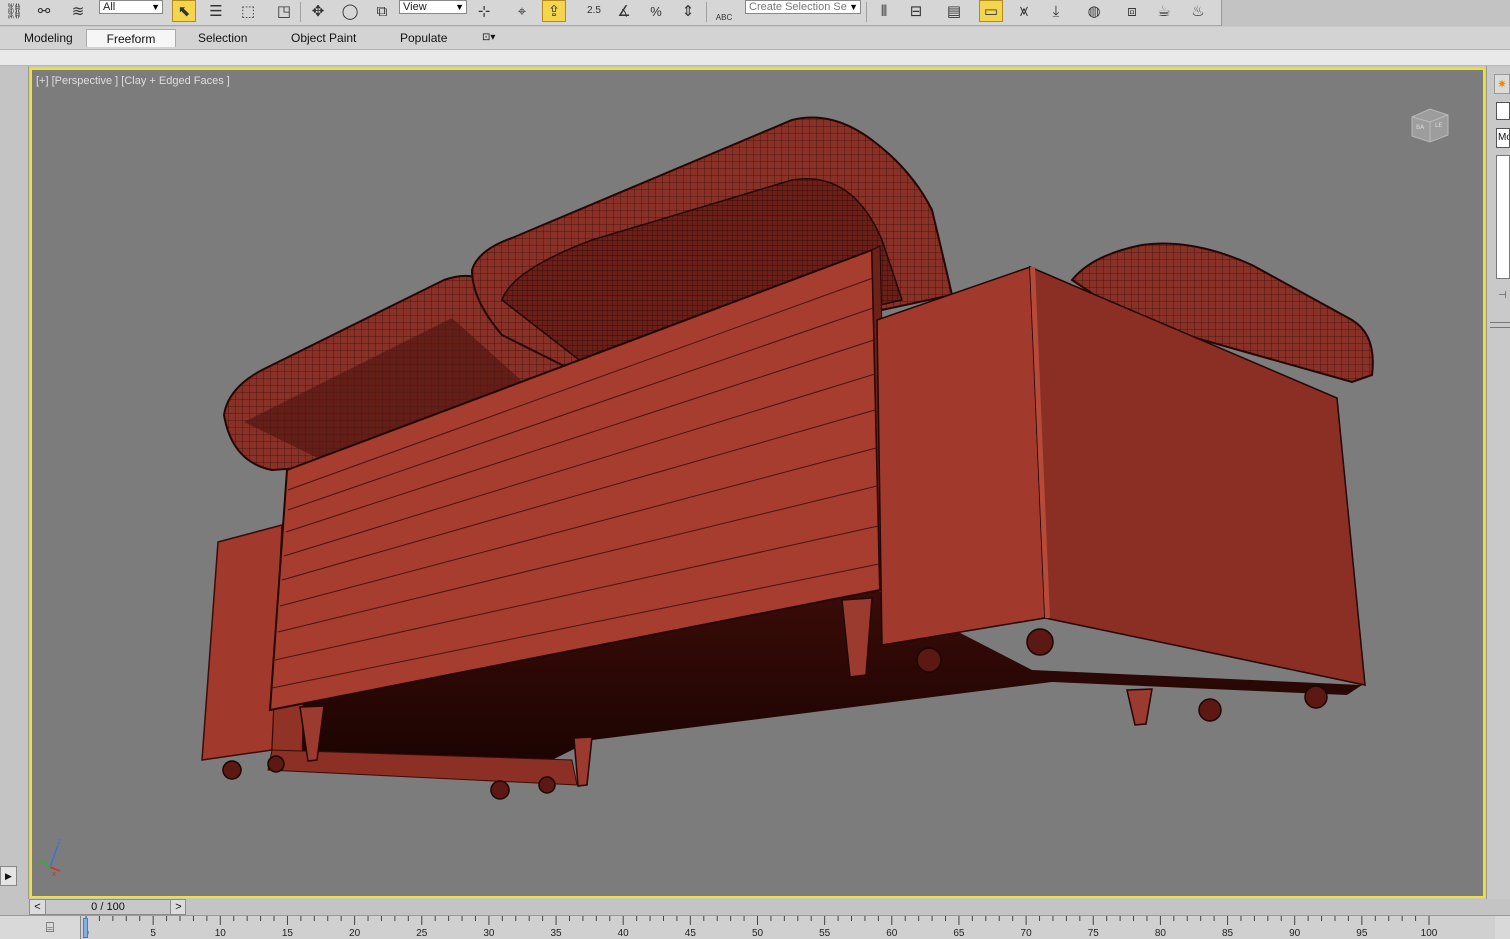  What do you see at coordinates (50, 927) in the screenshot?
I see `mini-curve-editor-icon: ⌸` at bounding box center [50, 927].